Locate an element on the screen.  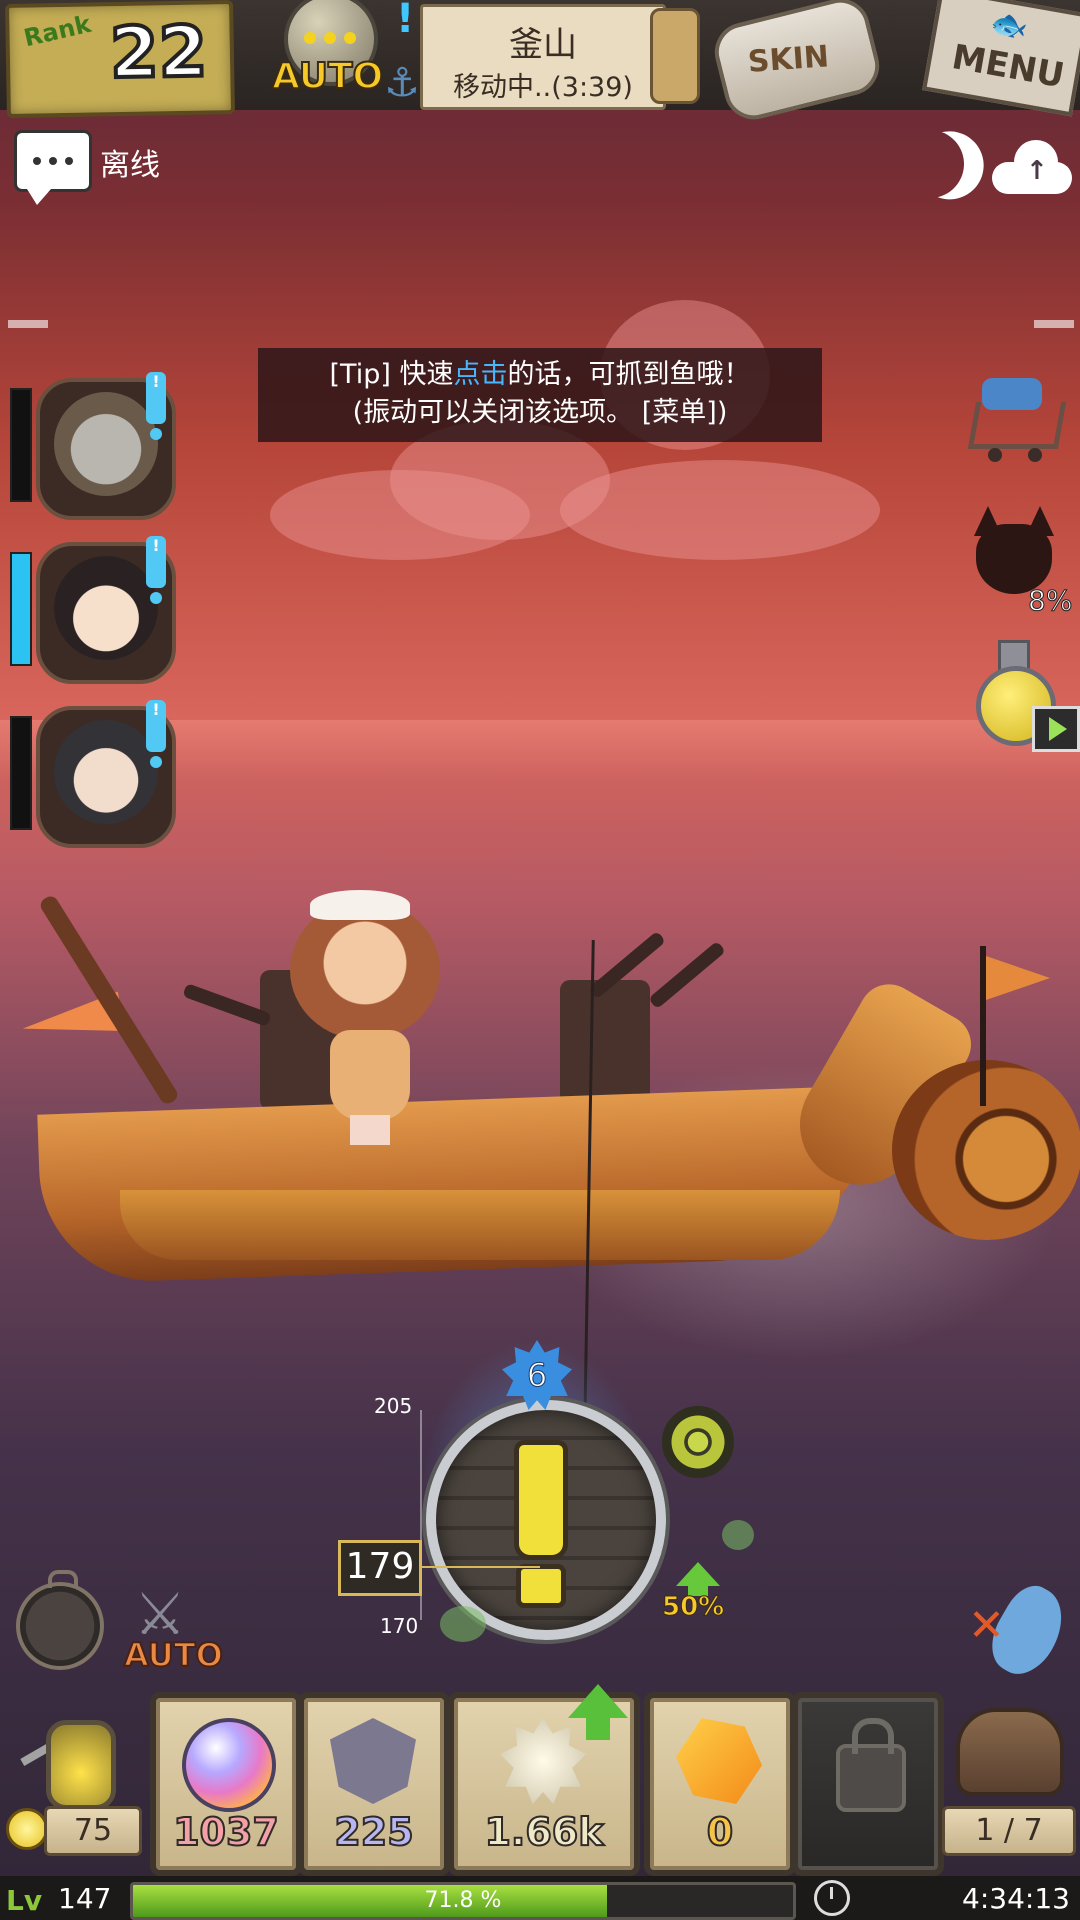
level-icon: Lv is located at coordinates (24, 1900).